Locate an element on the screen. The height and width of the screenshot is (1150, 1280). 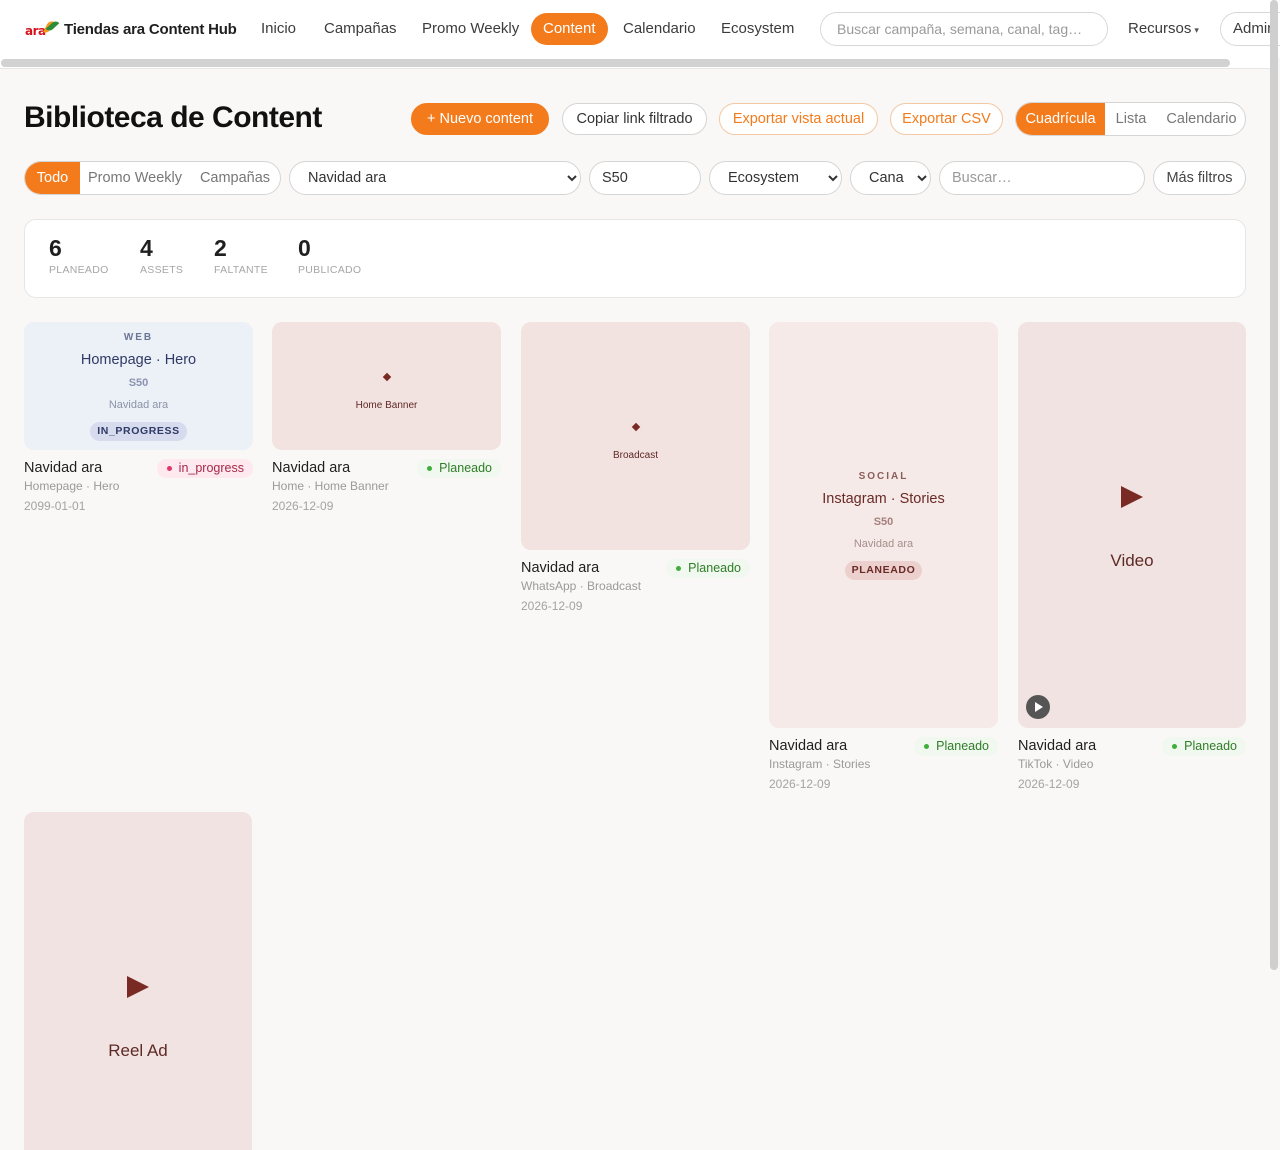
more-filters-button: Más filtros is located at coordinates (1199, 178).